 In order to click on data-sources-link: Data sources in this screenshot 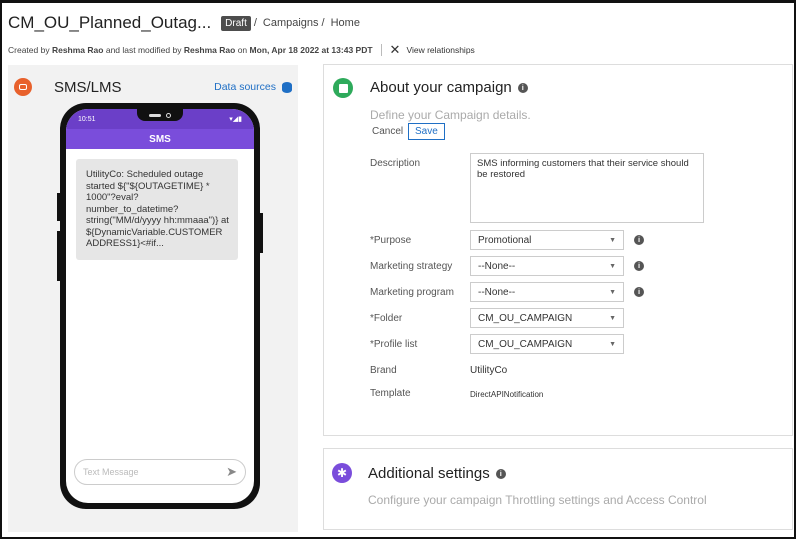, I will do `click(253, 87)`.